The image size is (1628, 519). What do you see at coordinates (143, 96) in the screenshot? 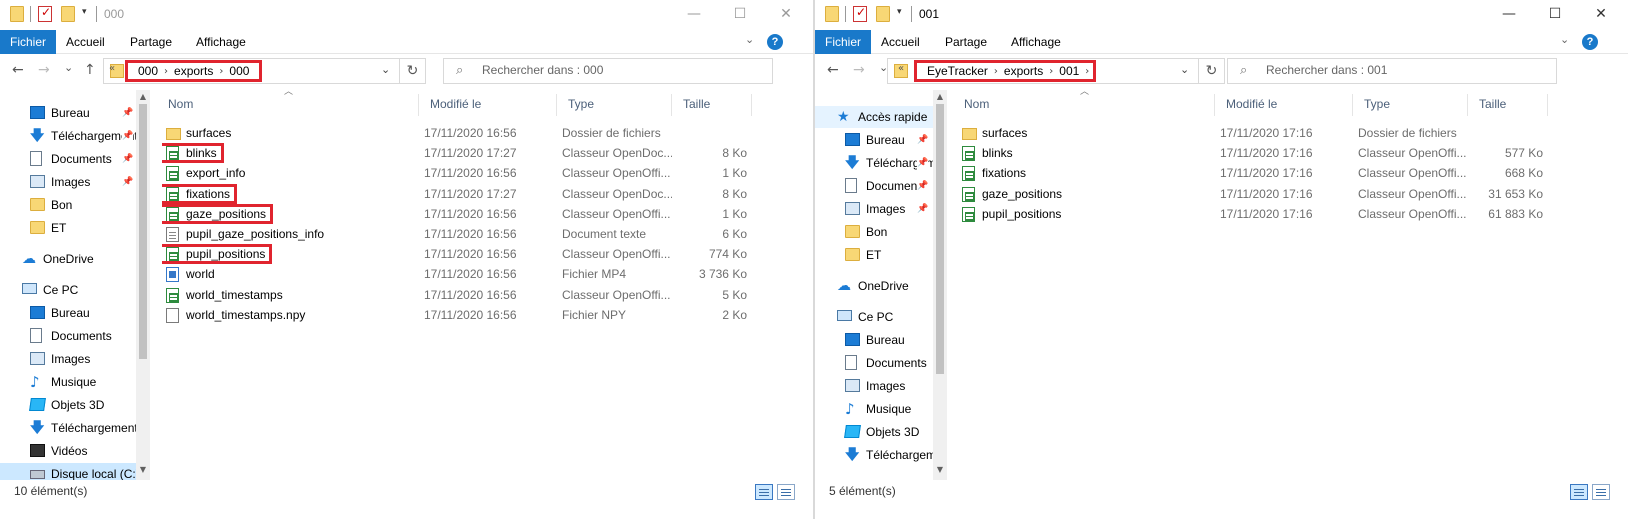
I see `scroll-up-icon: ▲` at bounding box center [143, 96].